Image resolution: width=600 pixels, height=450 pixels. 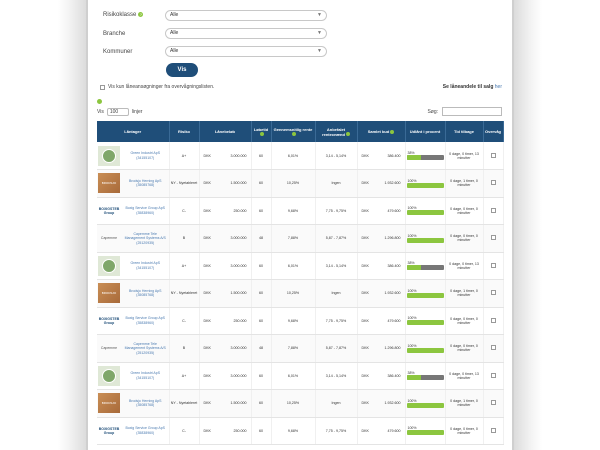 What do you see at coordinates (472, 111) in the screenshot?
I see `search-input` at bounding box center [472, 111].